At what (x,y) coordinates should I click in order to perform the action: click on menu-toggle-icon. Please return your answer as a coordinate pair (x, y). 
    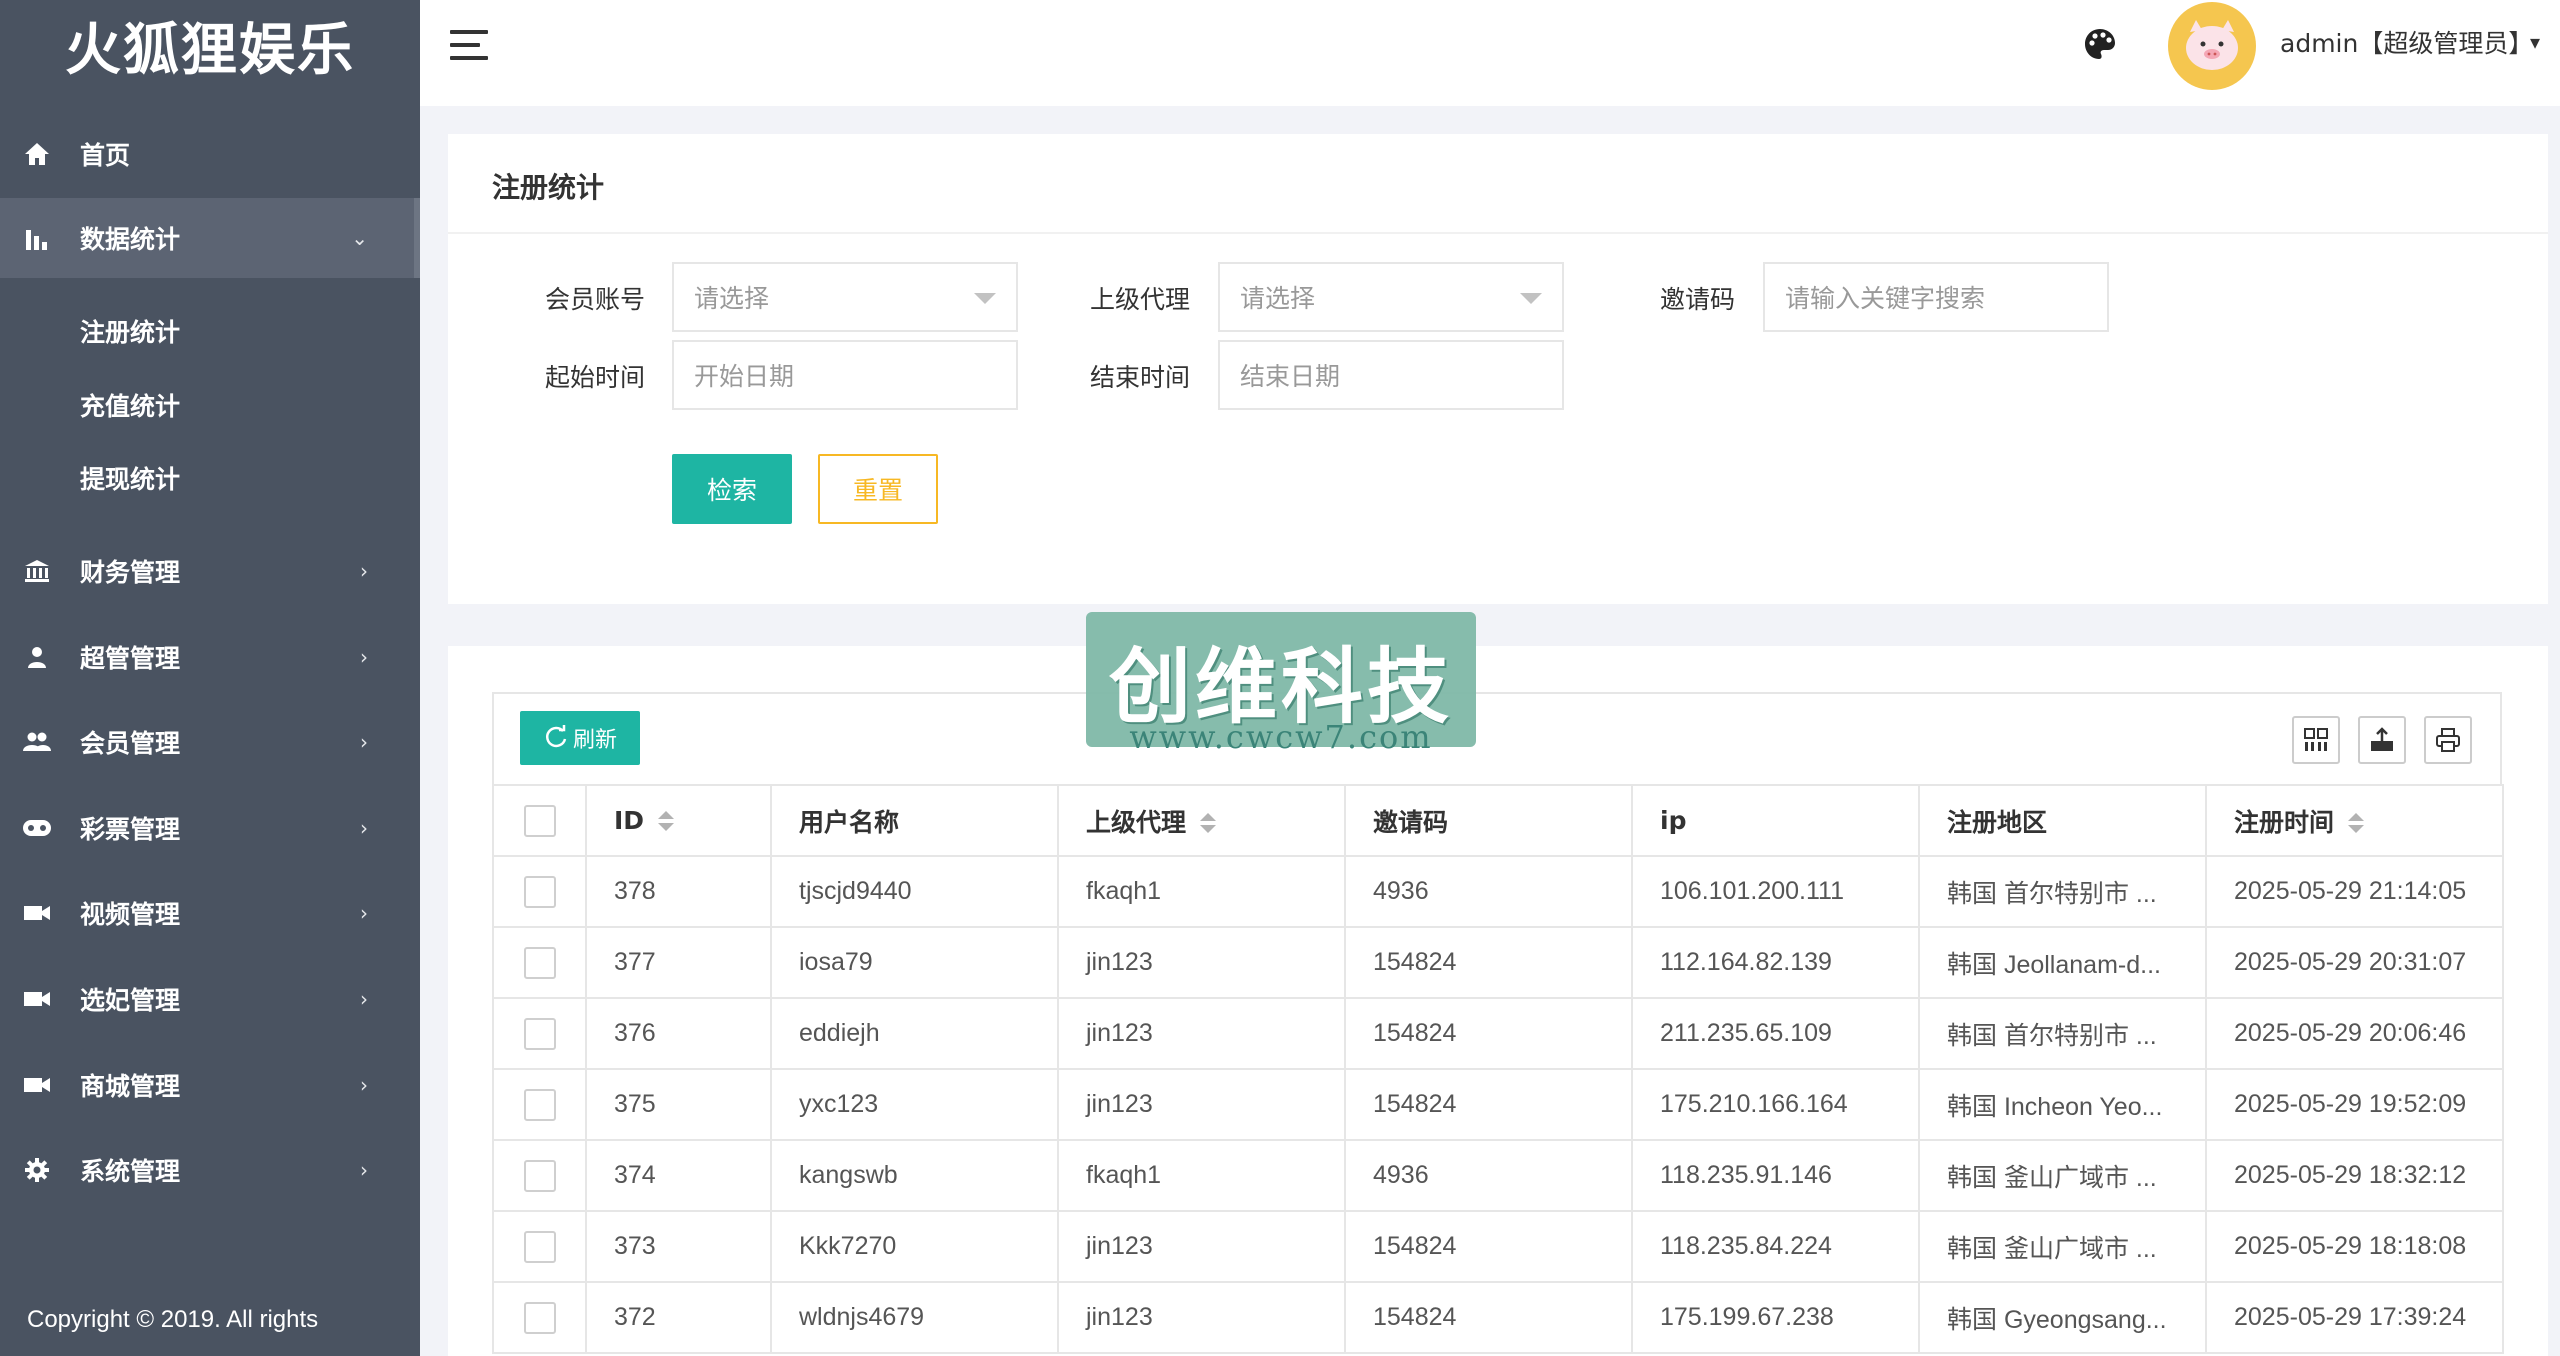
    Looking at the image, I should click on (470, 46).